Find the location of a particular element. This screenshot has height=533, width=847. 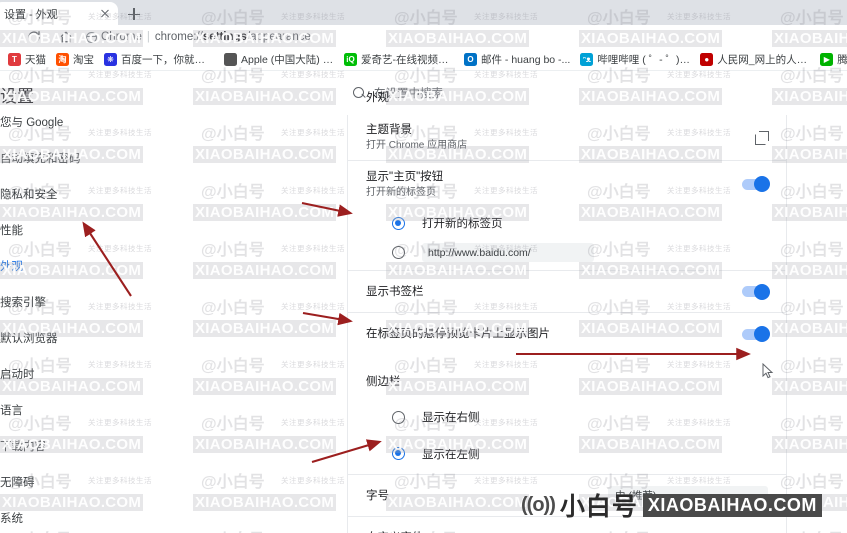

url-prefix: chrome:// is located at coordinates (178, 37).